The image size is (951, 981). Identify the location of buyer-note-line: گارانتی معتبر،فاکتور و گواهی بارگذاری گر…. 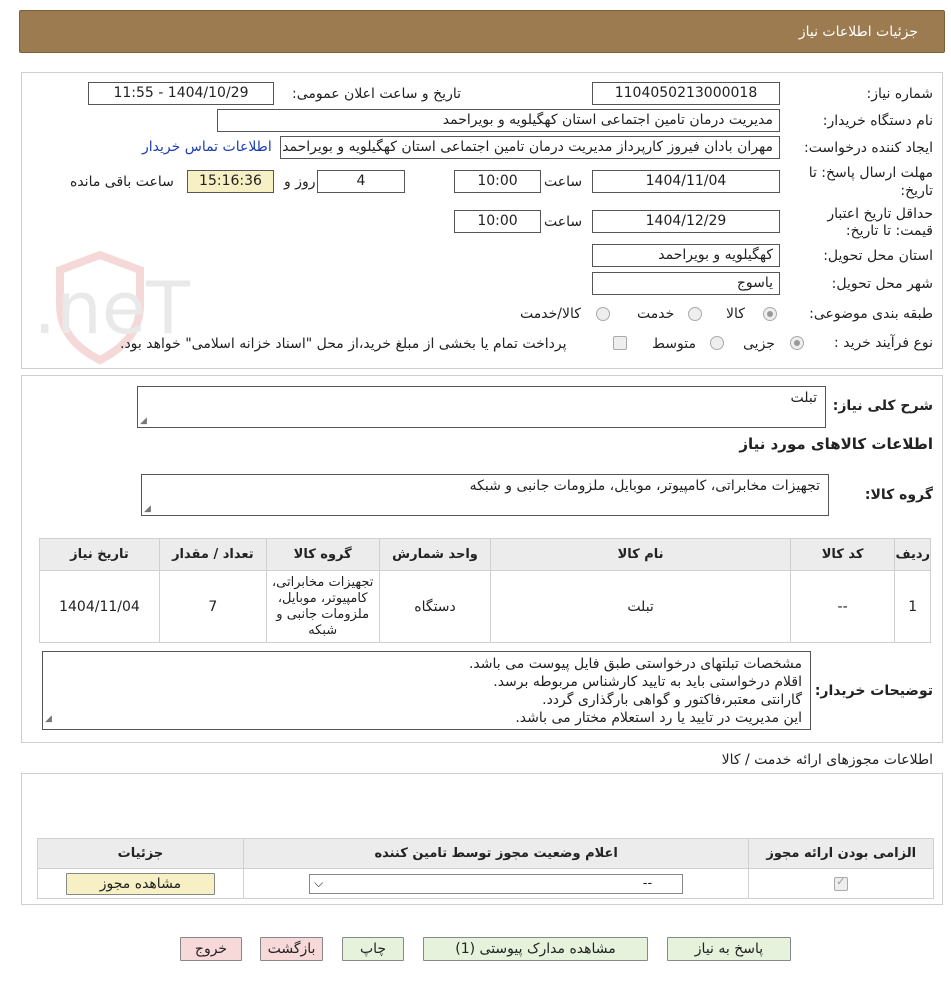
(672, 700).